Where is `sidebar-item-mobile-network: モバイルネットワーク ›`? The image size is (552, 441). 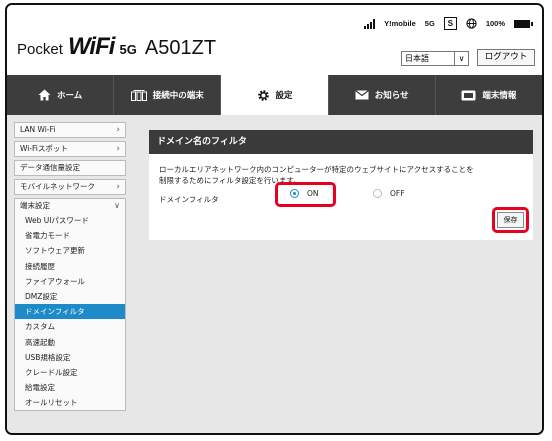
sidebar-item-mobile-network: モバイルネットワーク › is located at coordinates (70, 187).